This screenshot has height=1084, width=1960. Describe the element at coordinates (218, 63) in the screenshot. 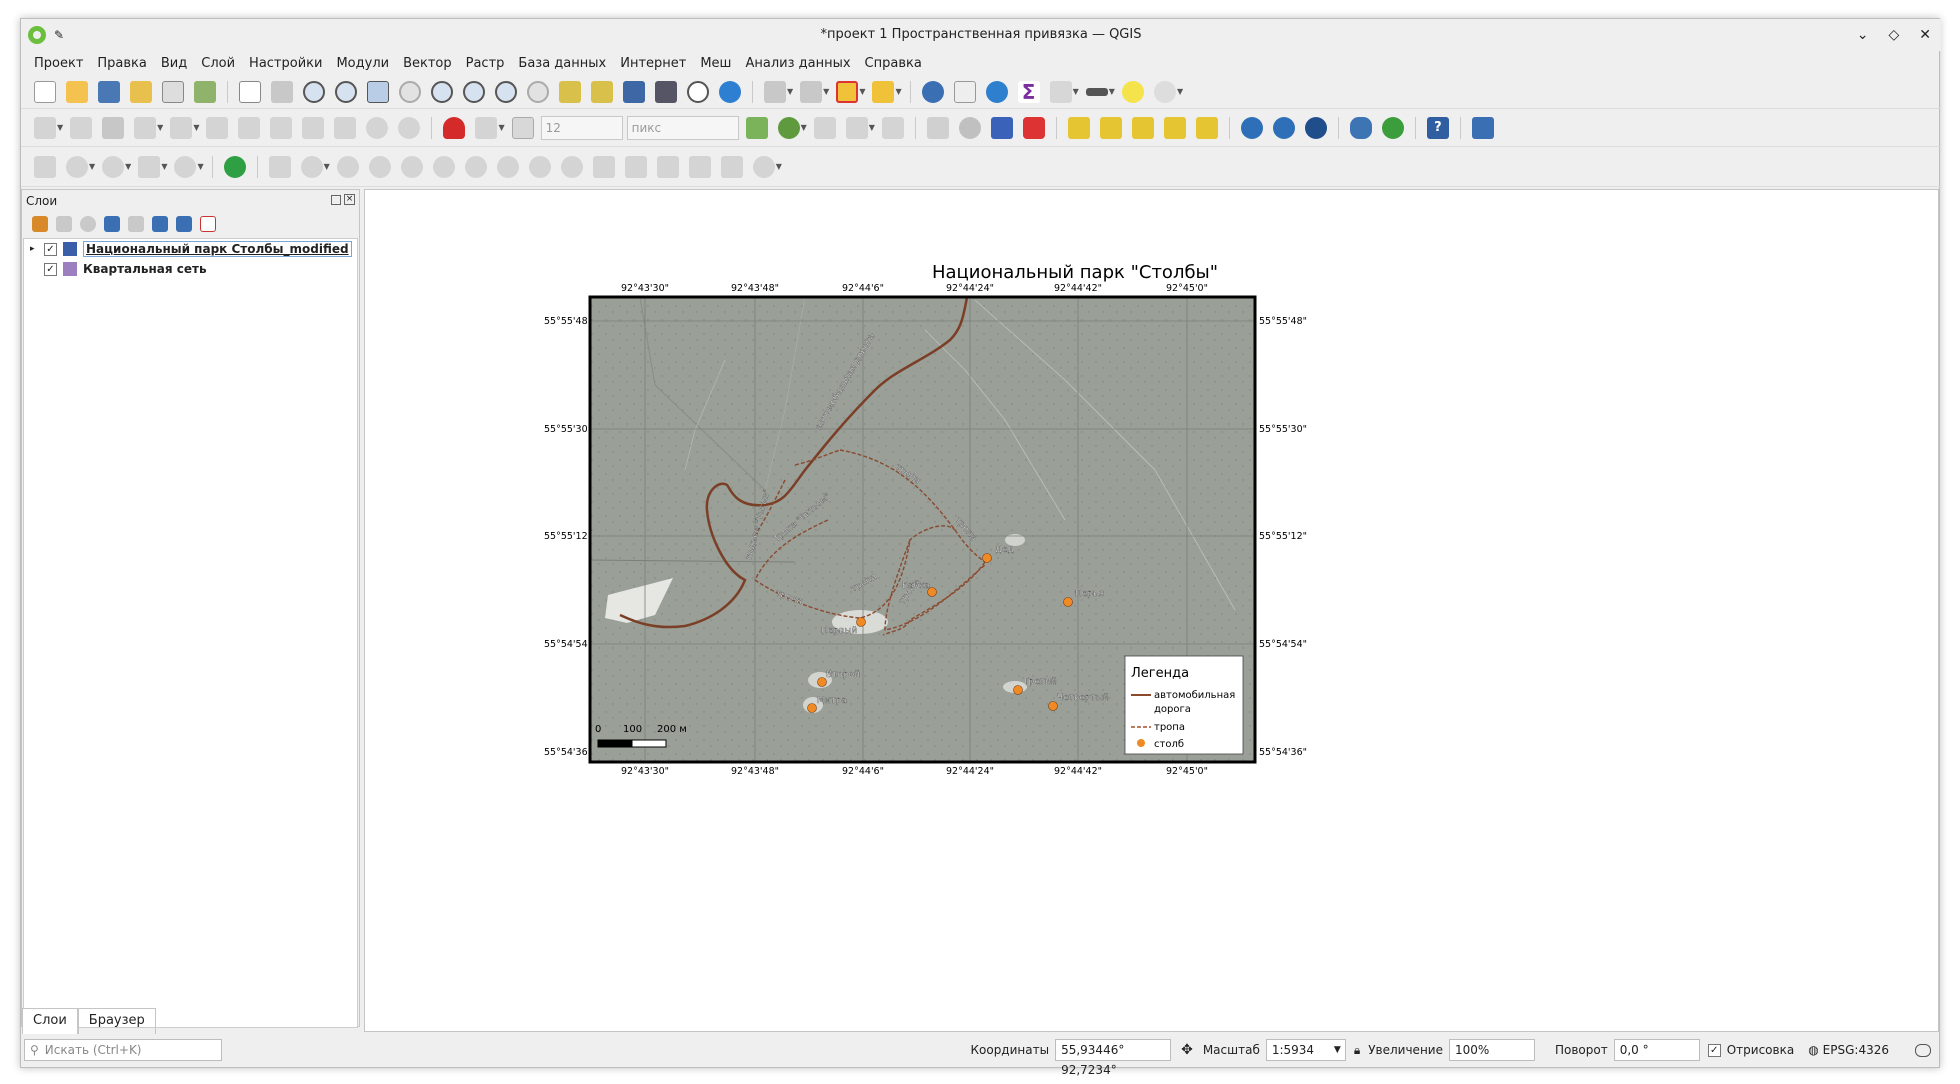

I see `menu-layer: Слой` at that location.